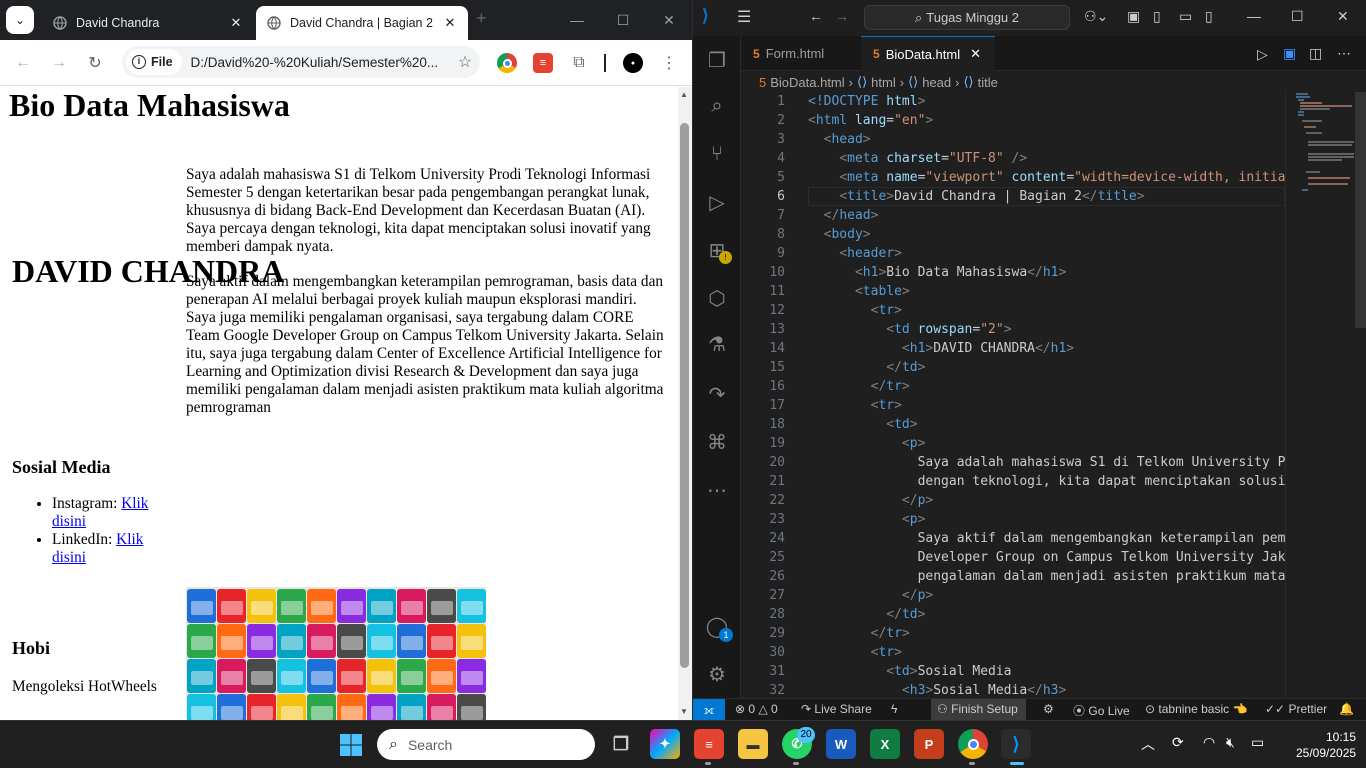 The image size is (1366, 768). Describe the element at coordinates (1013, 120) in the screenshot. I see `code-line: 2 <html lang="en">` at that location.